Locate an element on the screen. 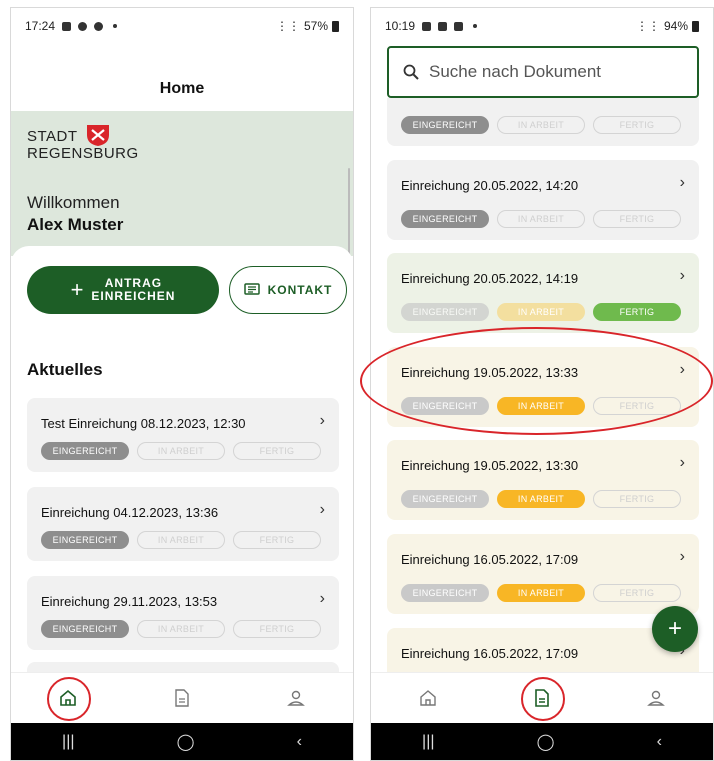  mail-icon is located at coordinates (459, 26).